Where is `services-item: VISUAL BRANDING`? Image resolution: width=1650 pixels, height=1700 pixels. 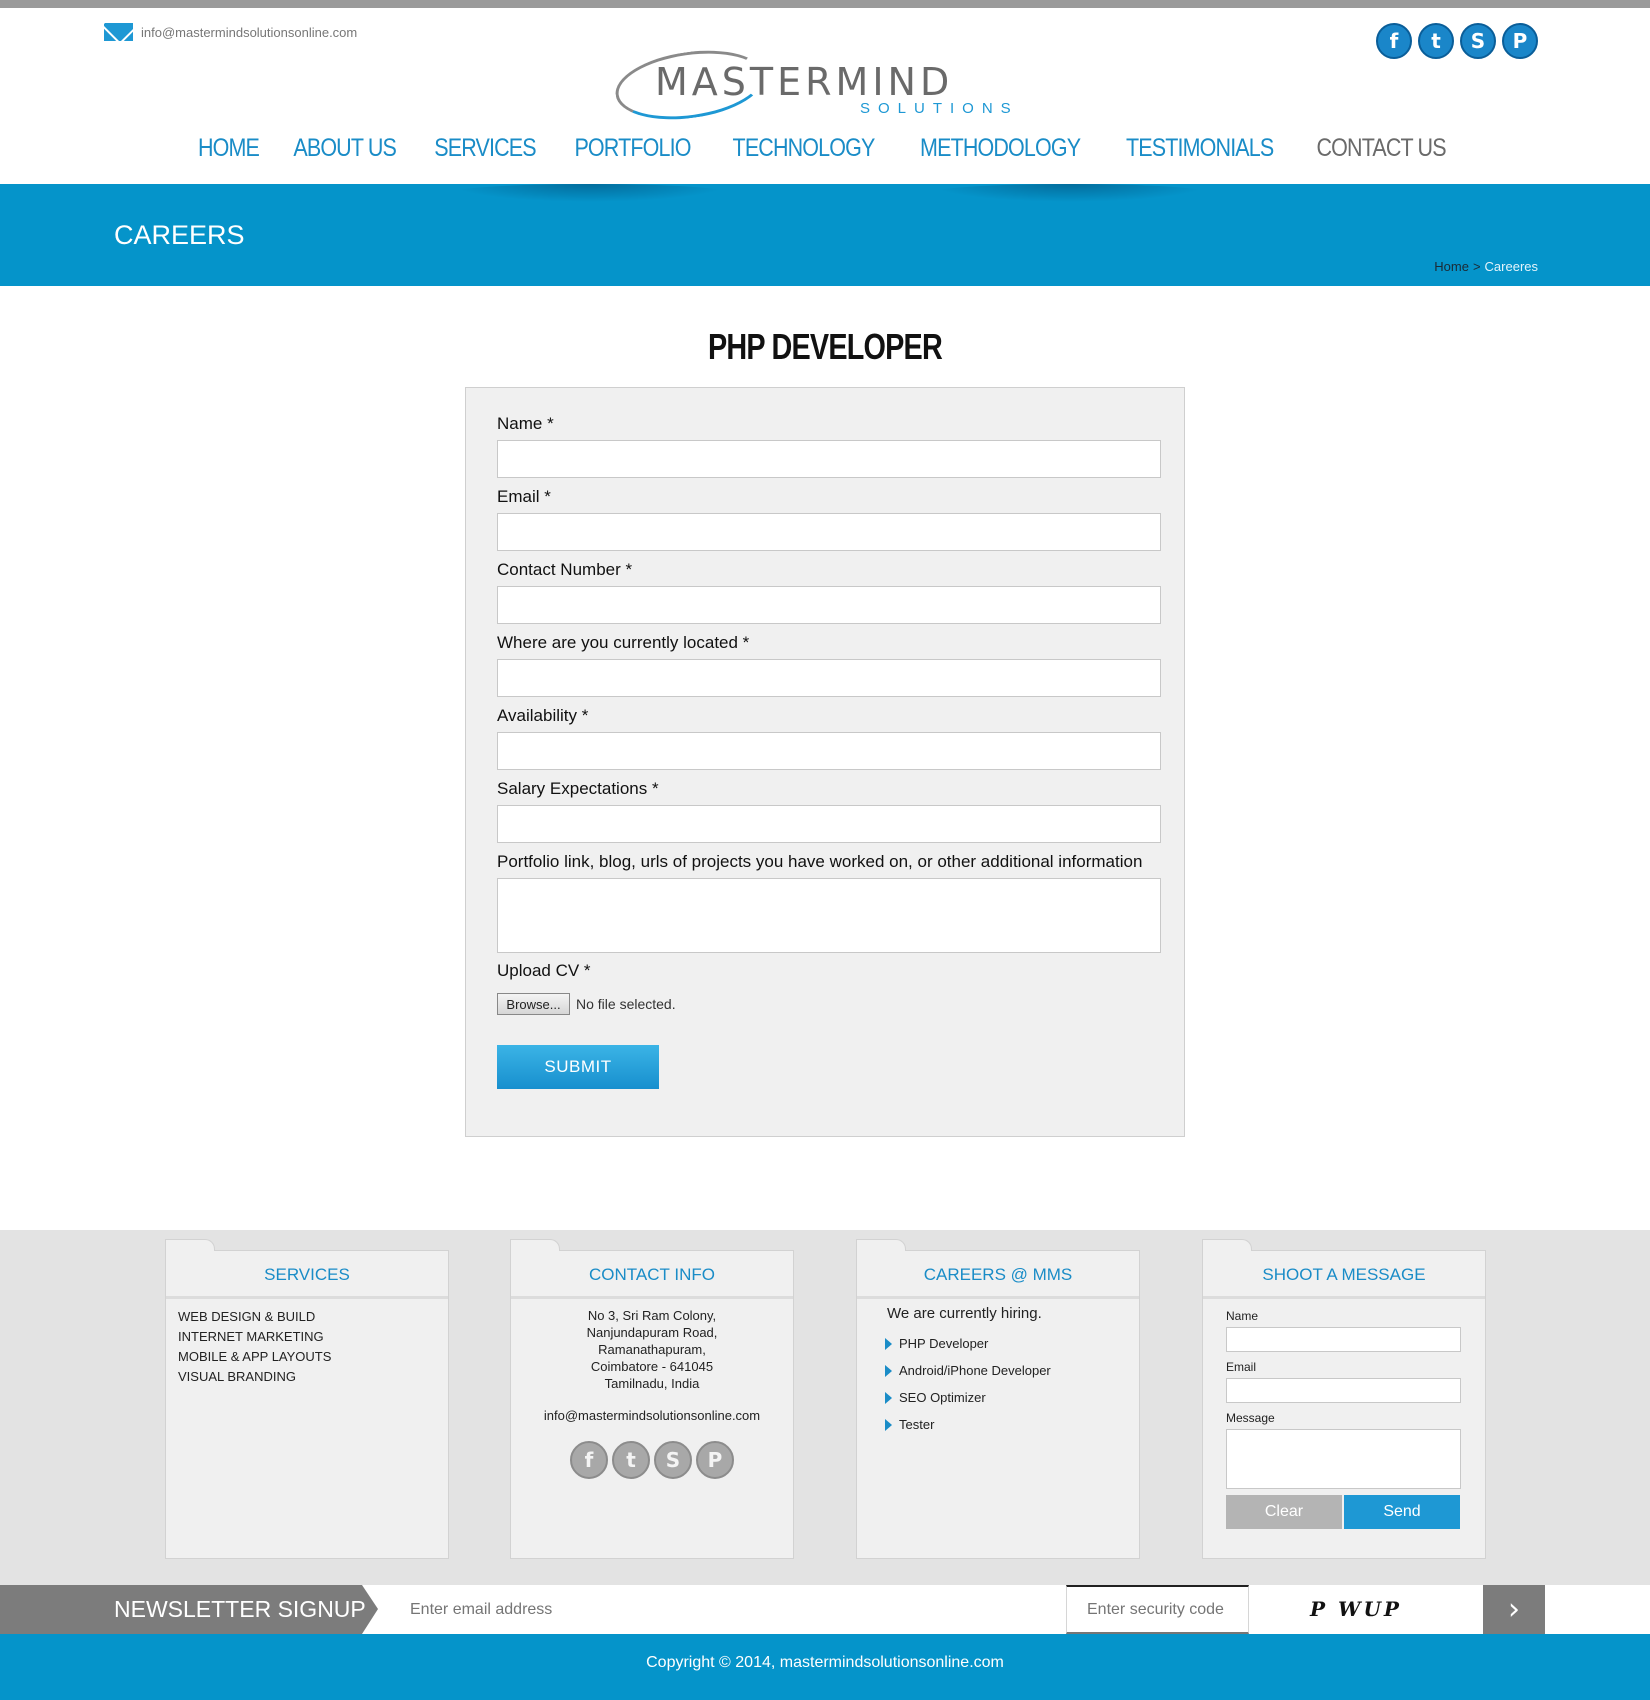
services-item: VISUAL BRANDING is located at coordinates (307, 1377).